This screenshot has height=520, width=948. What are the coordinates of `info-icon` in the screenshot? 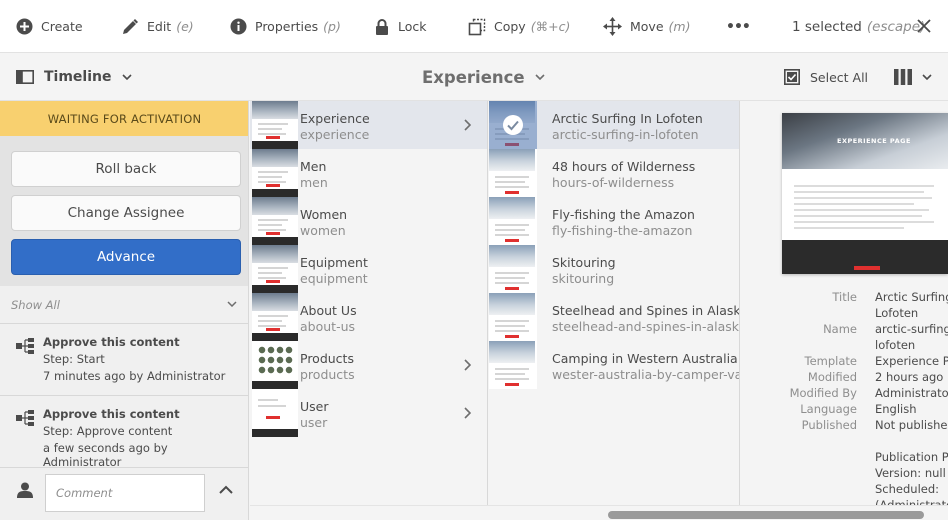 It's located at (238, 26).